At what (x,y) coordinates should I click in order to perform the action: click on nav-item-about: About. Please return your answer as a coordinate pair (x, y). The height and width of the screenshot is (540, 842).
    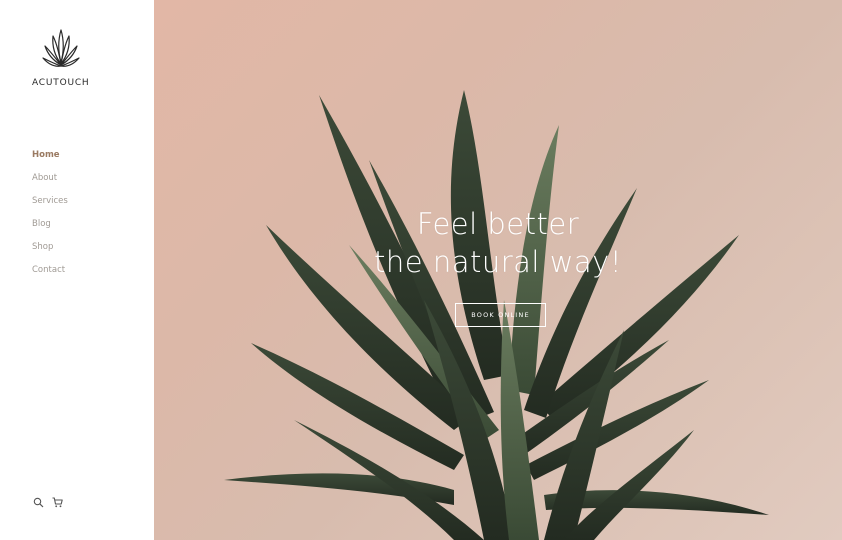
    Looking at the image, I should click on (50, 184).